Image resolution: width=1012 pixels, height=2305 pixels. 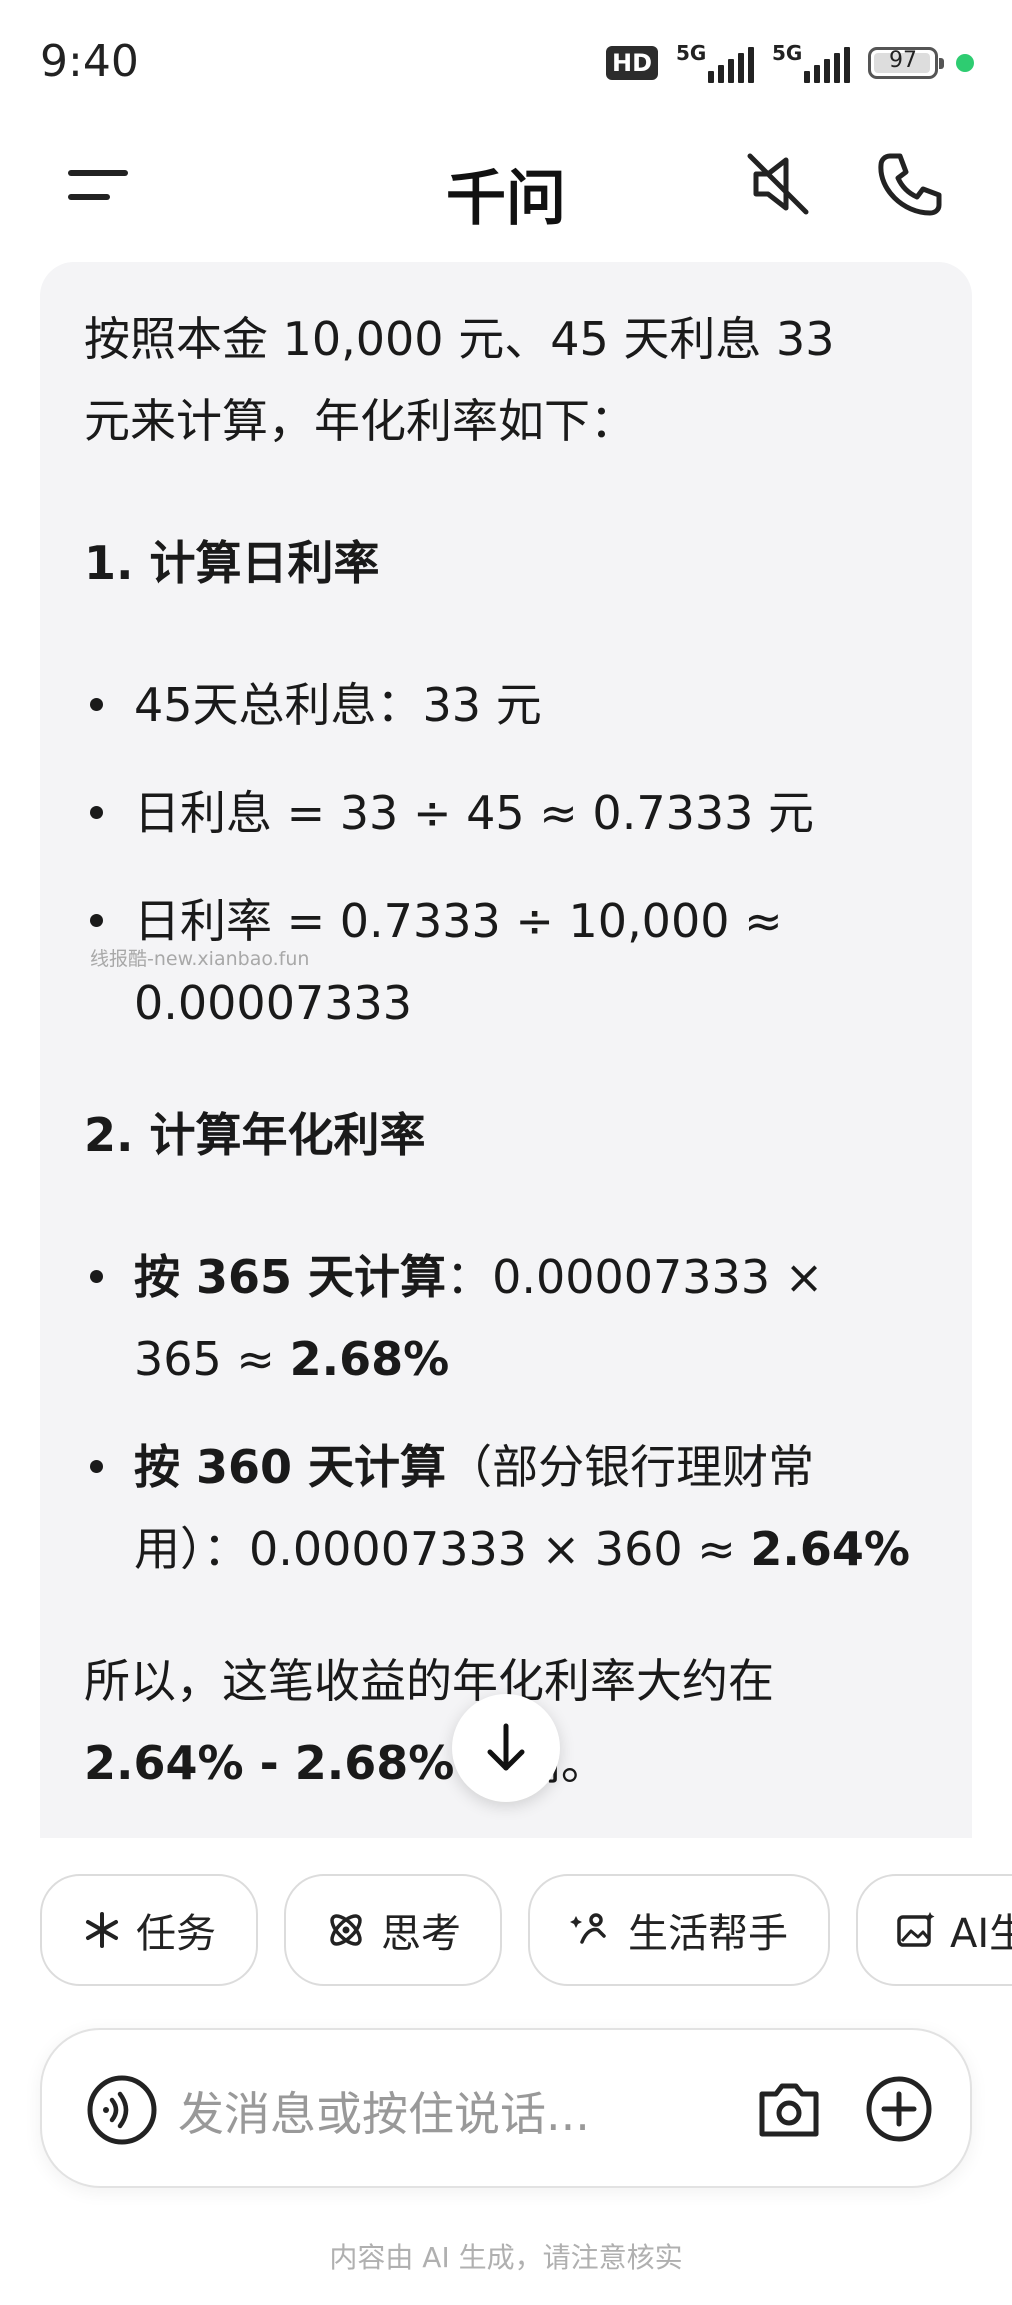 I want to click on voice-icon, so click(x=122, y=2110).